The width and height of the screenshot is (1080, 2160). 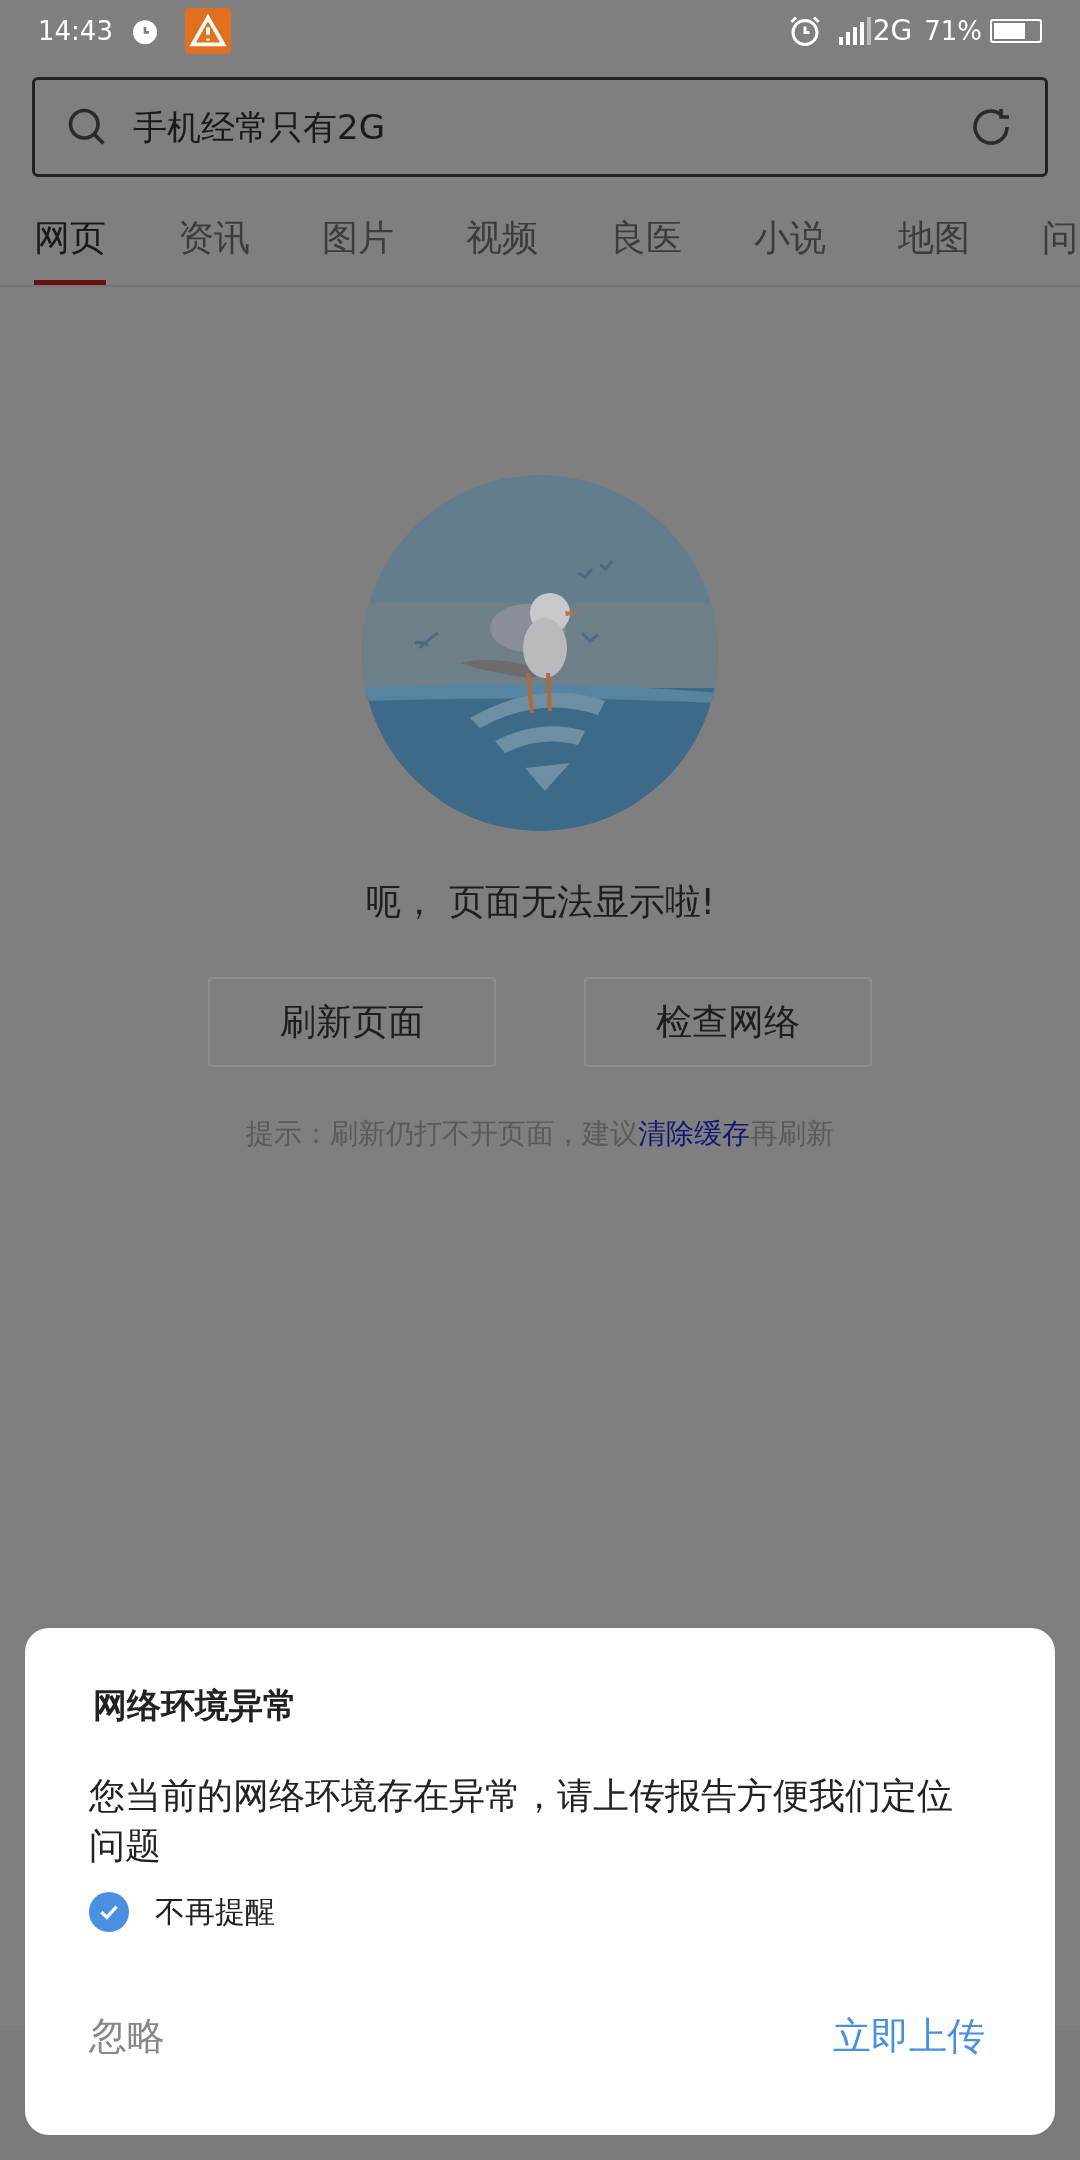 I want to click on status-time: 14:43, so click(x=75, y=31).